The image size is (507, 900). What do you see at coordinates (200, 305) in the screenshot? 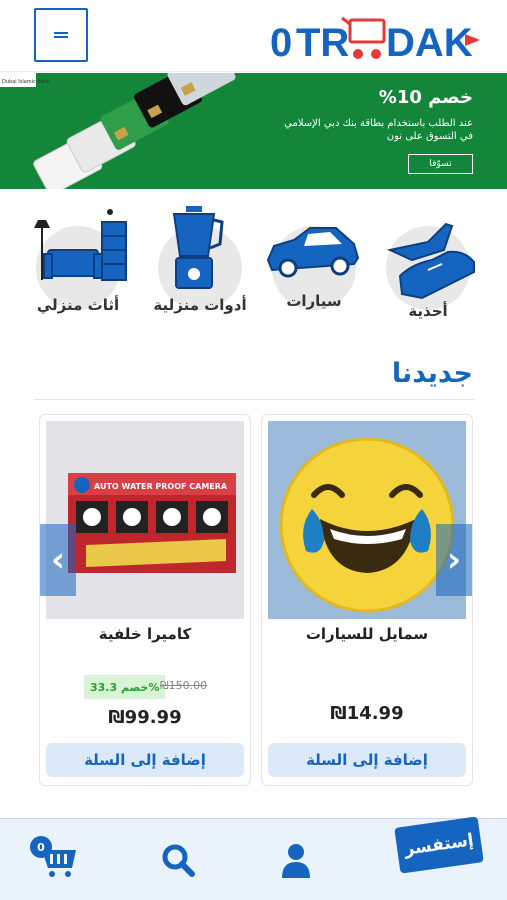
I see `category-label: أدوات منزلية` at bounding box center [200, 305].